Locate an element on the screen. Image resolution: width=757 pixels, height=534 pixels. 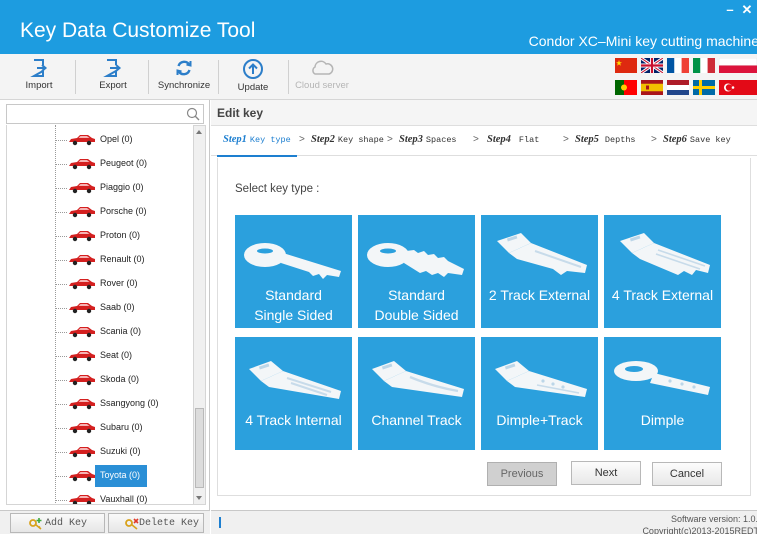
tree-item-label: Ssangyong (0) is located at coordinates (129, 403).